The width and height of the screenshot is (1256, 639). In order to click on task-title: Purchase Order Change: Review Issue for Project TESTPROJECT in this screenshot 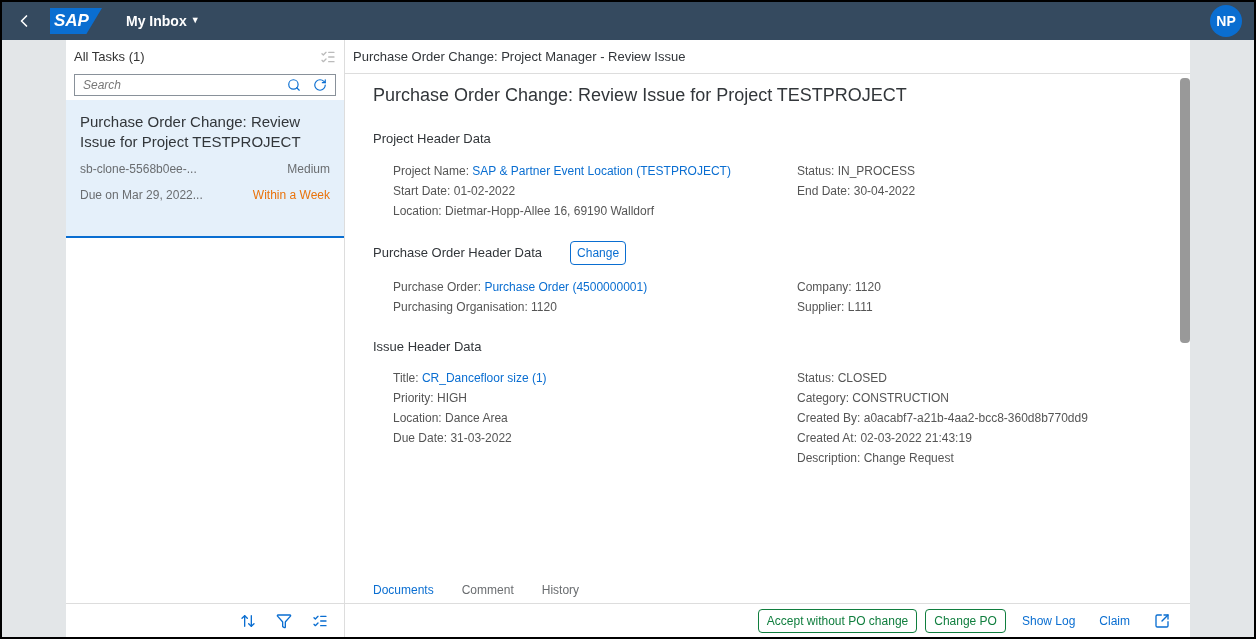, I will do `click(191, 132)`.